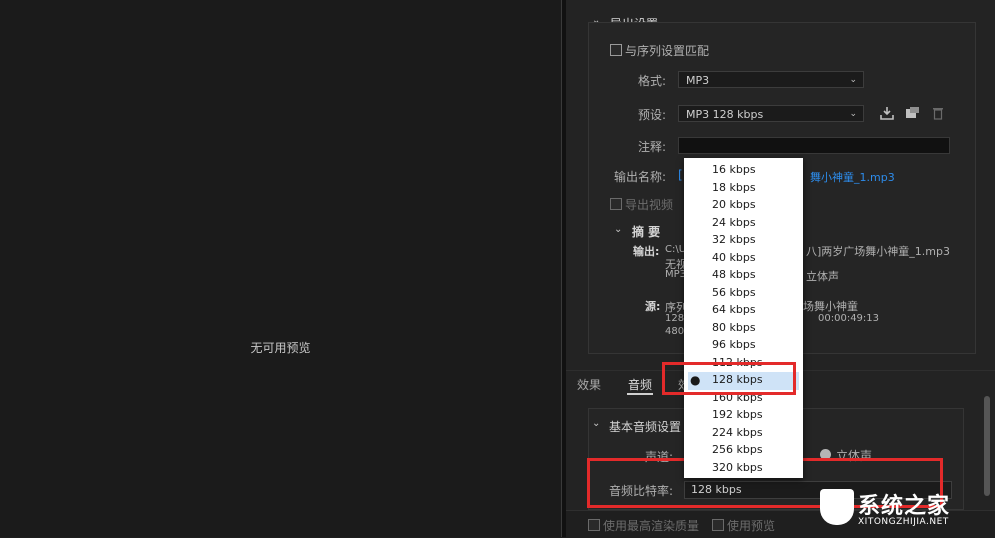 Image resolution: width=995 pixels, height=538 pixels. Describe the element at coordinates (734, 293) in the screenshot. I see `bitrate-option: 56 kbps` at that location.